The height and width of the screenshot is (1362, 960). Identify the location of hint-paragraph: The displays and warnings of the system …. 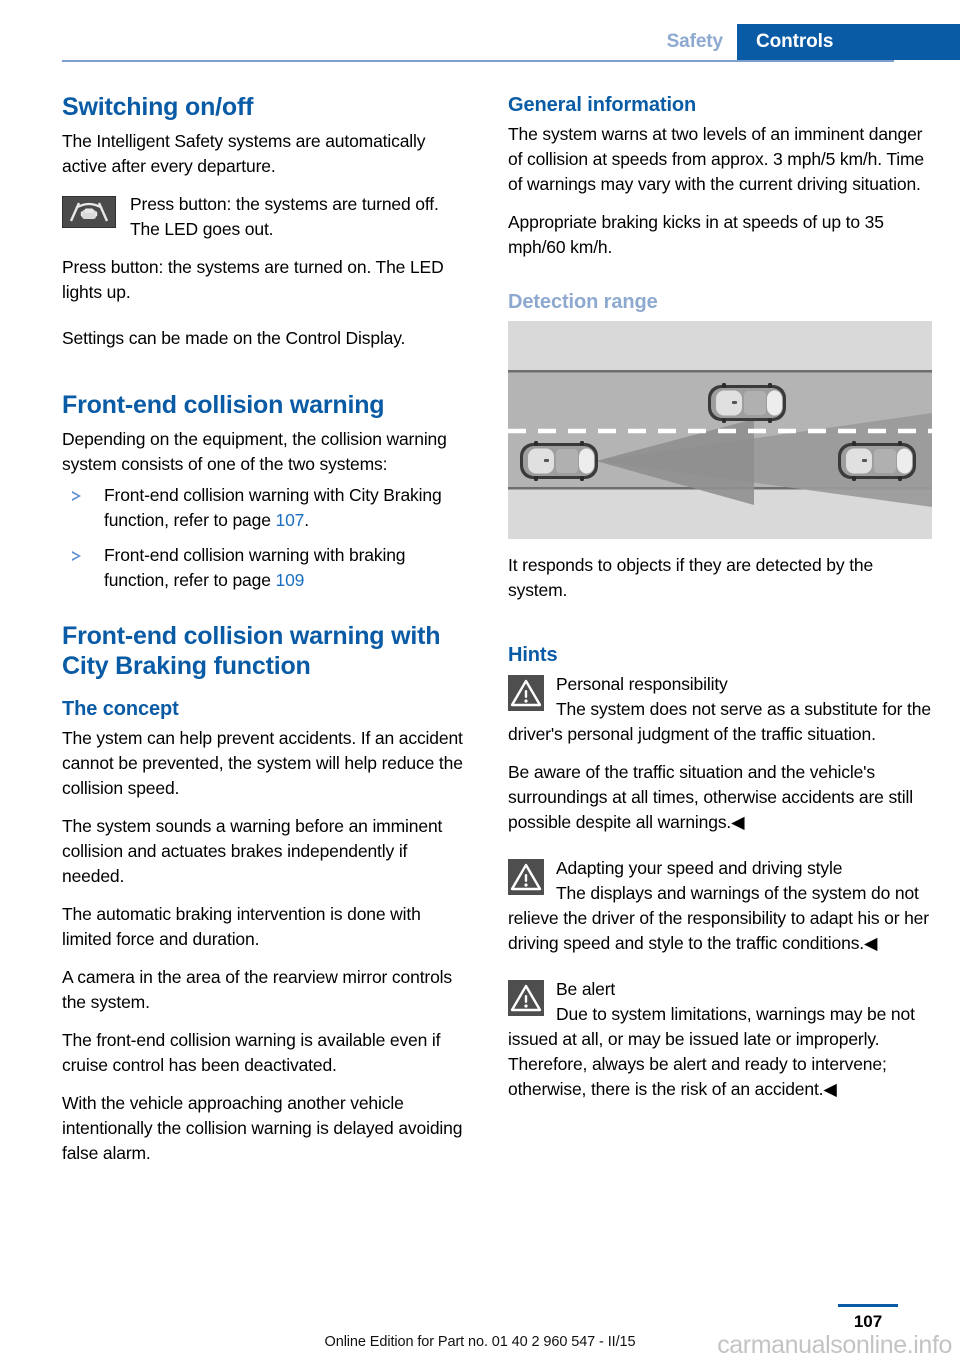
(718, 918).